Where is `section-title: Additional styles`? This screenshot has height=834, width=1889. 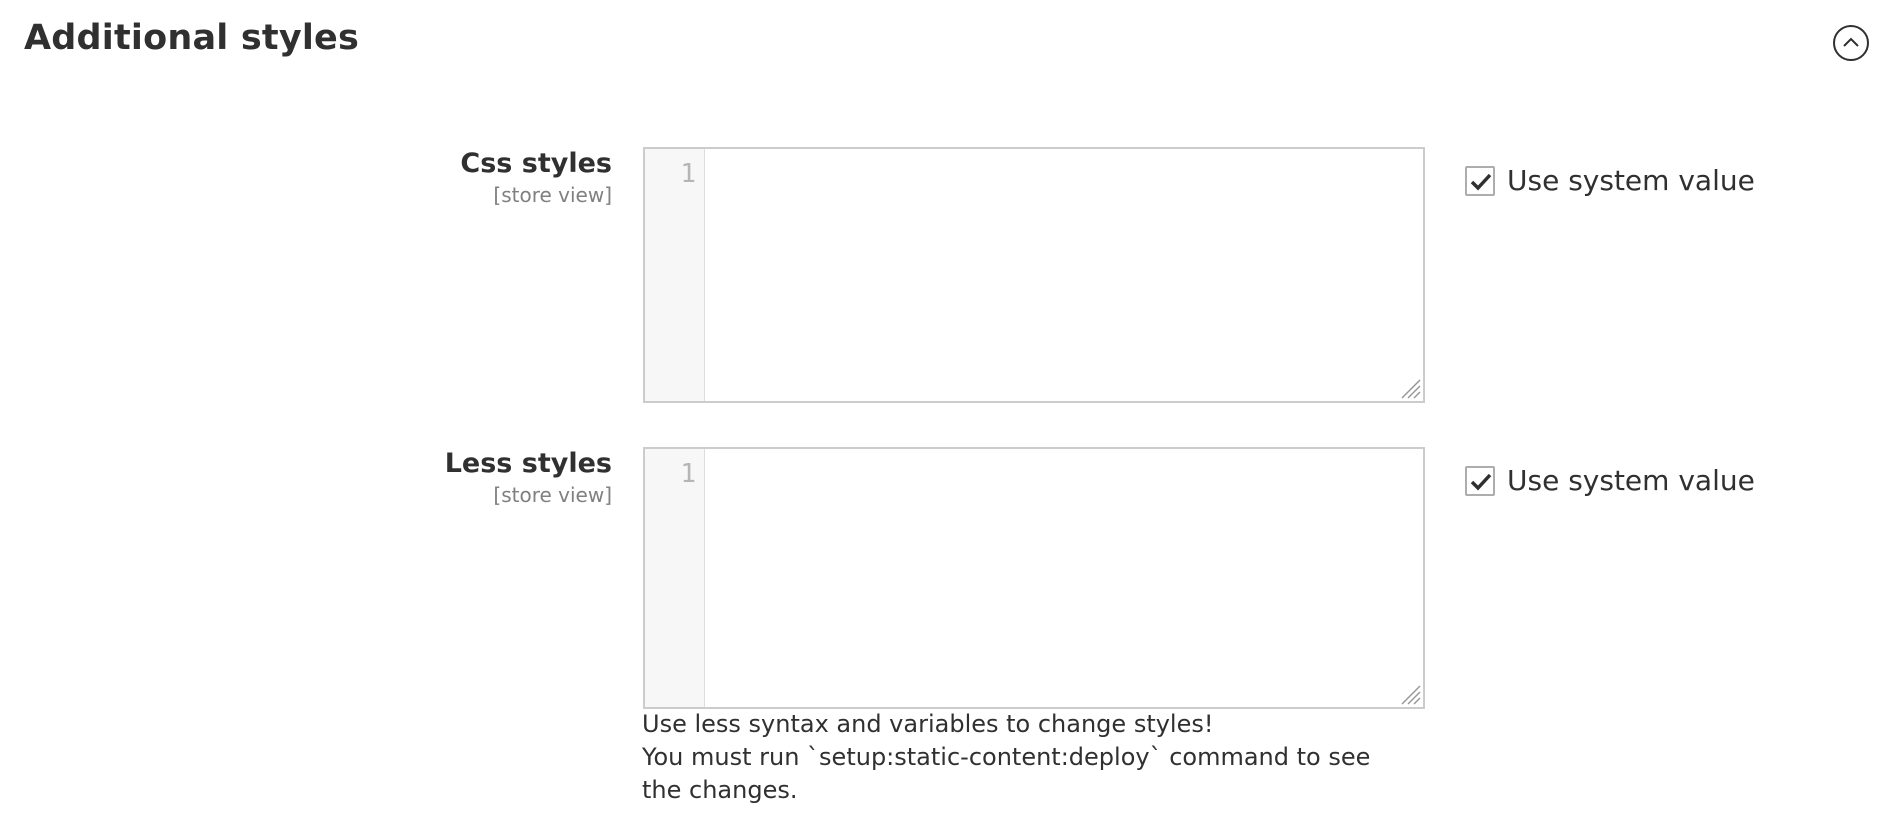
section-title: Additional styles is located at coordinates (192, 38).